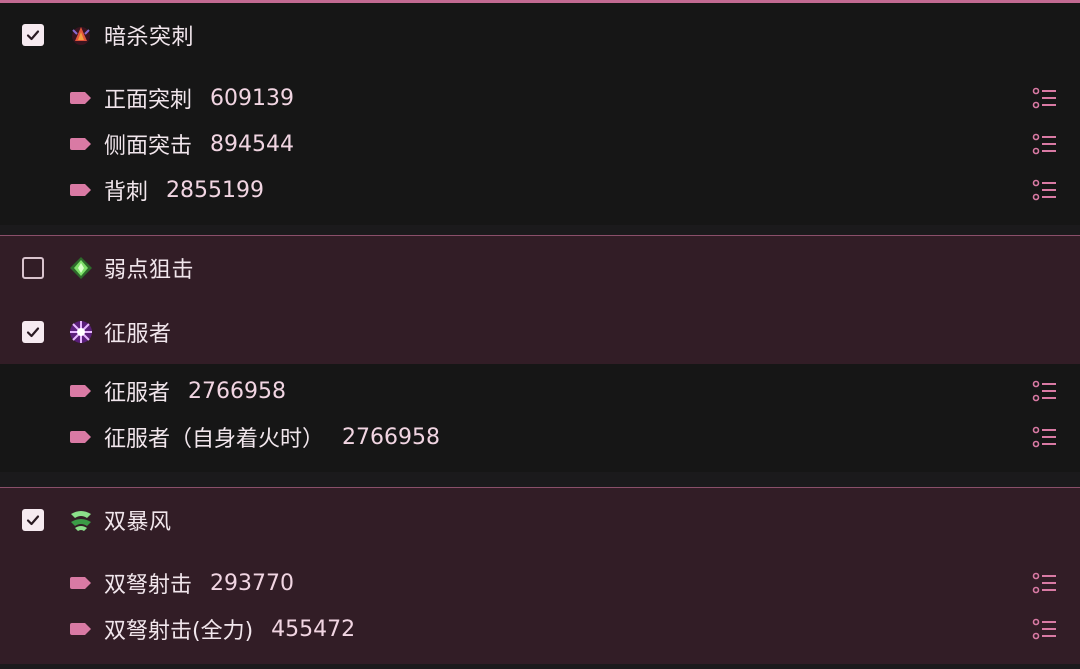  Describe the element at coordinates (138, 334) in the screenshot. I see `group-title: 征服者` at that location.